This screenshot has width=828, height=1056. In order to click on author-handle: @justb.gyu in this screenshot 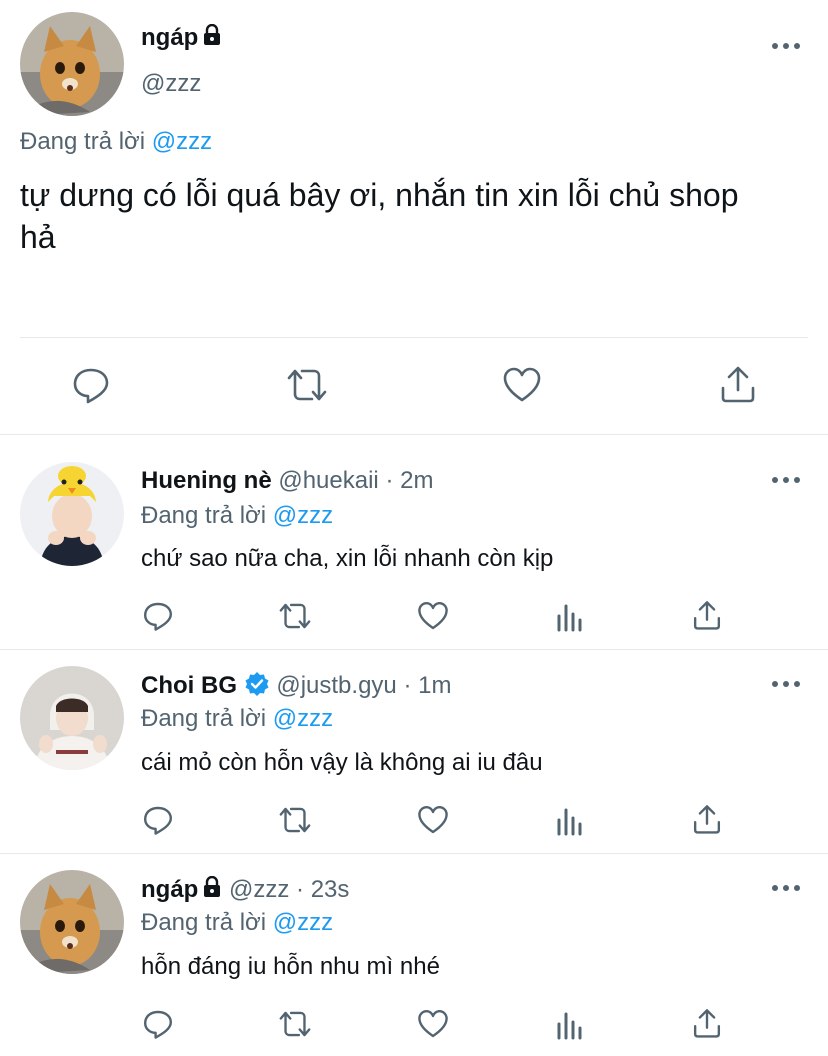, I will do `click(336, 685)`.